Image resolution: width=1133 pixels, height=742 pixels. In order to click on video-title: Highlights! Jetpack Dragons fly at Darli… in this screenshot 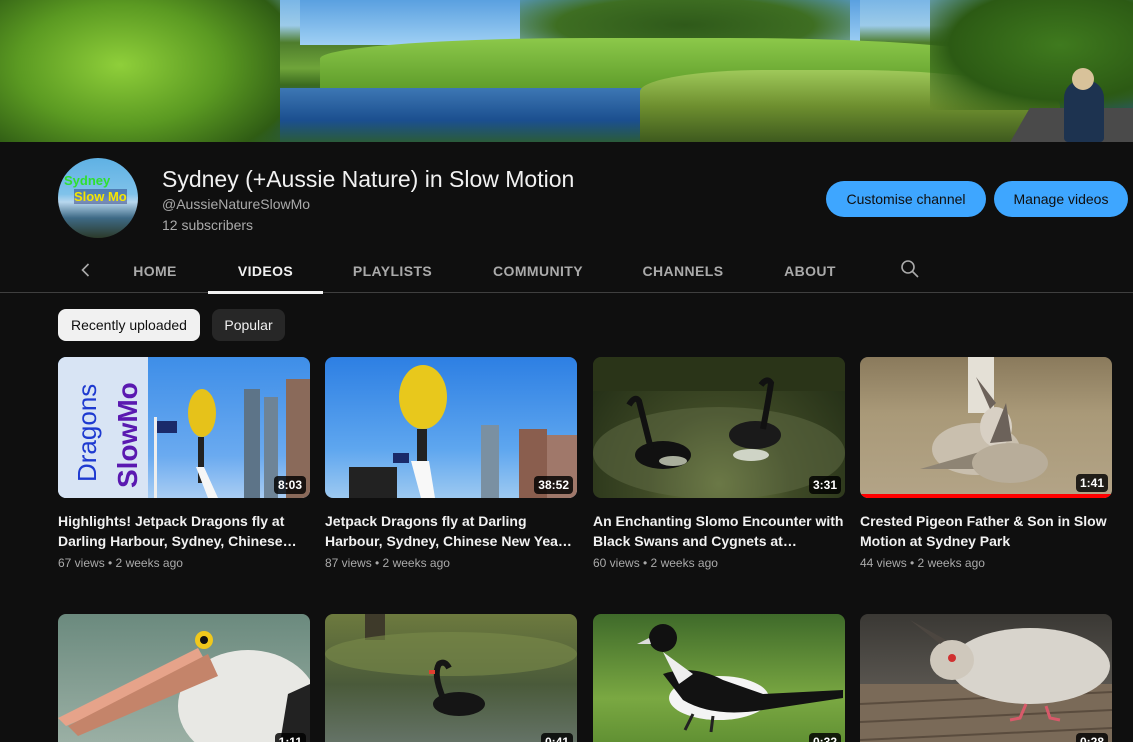, I will do `click(184, 531)`.